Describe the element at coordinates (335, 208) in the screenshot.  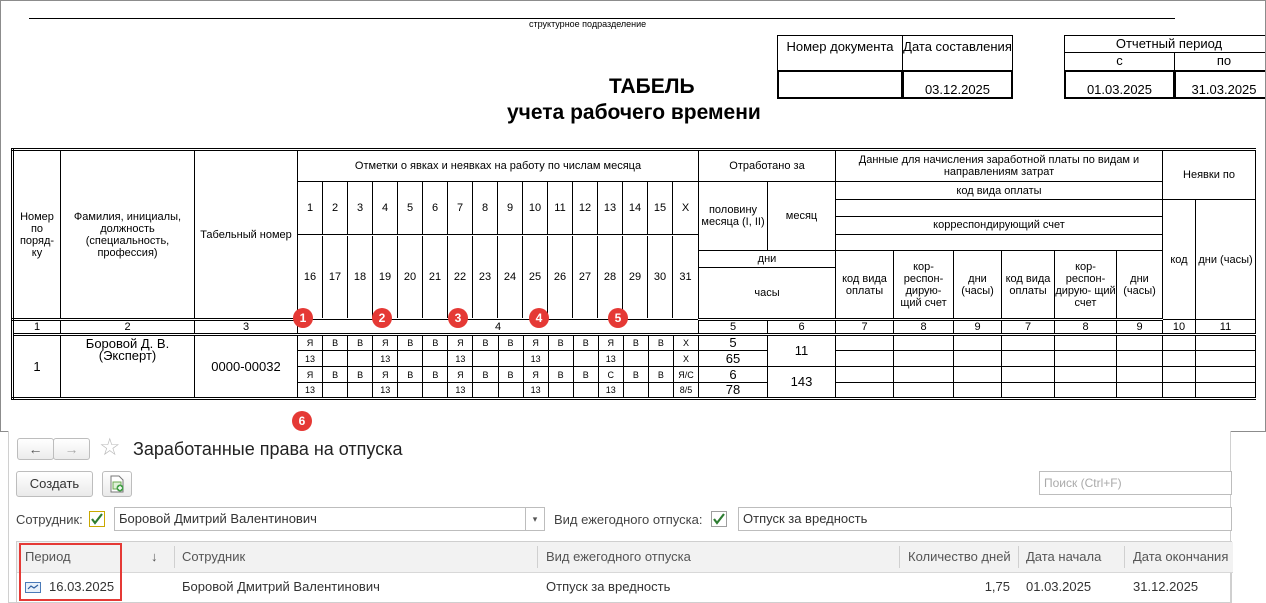
I see `day-header: 2` at that location.